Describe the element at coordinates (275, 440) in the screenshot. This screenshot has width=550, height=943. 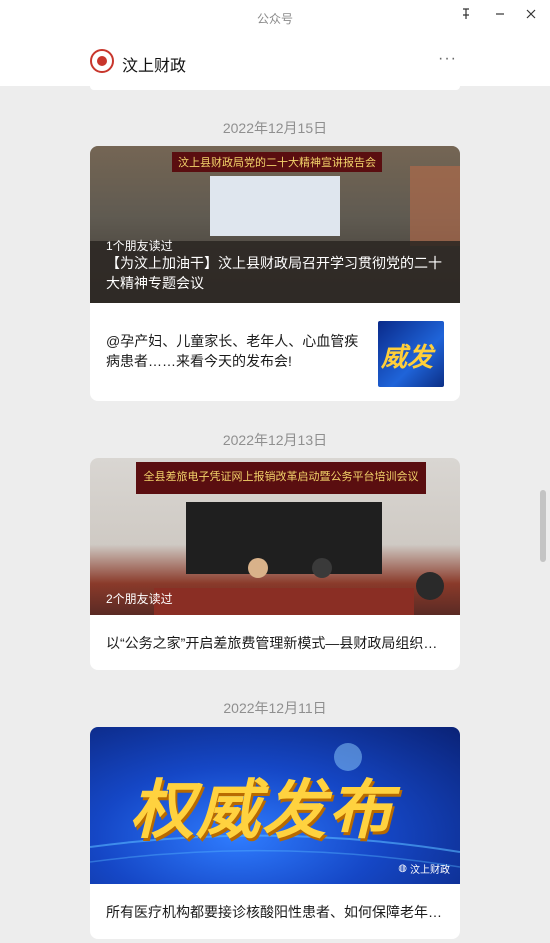
I see `date-label: 2022年12月13日` at that location.